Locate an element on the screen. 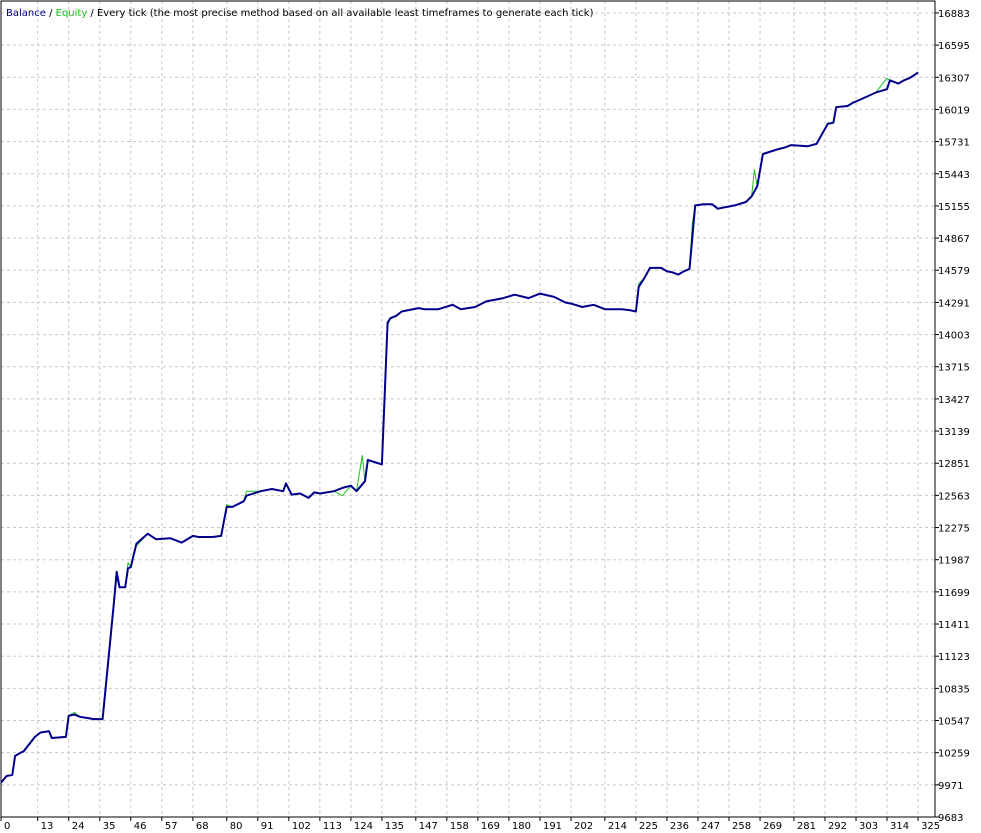 This screenshot has width=981, height=833. x-tick-label: 314 is located at coordinates (899, 826).